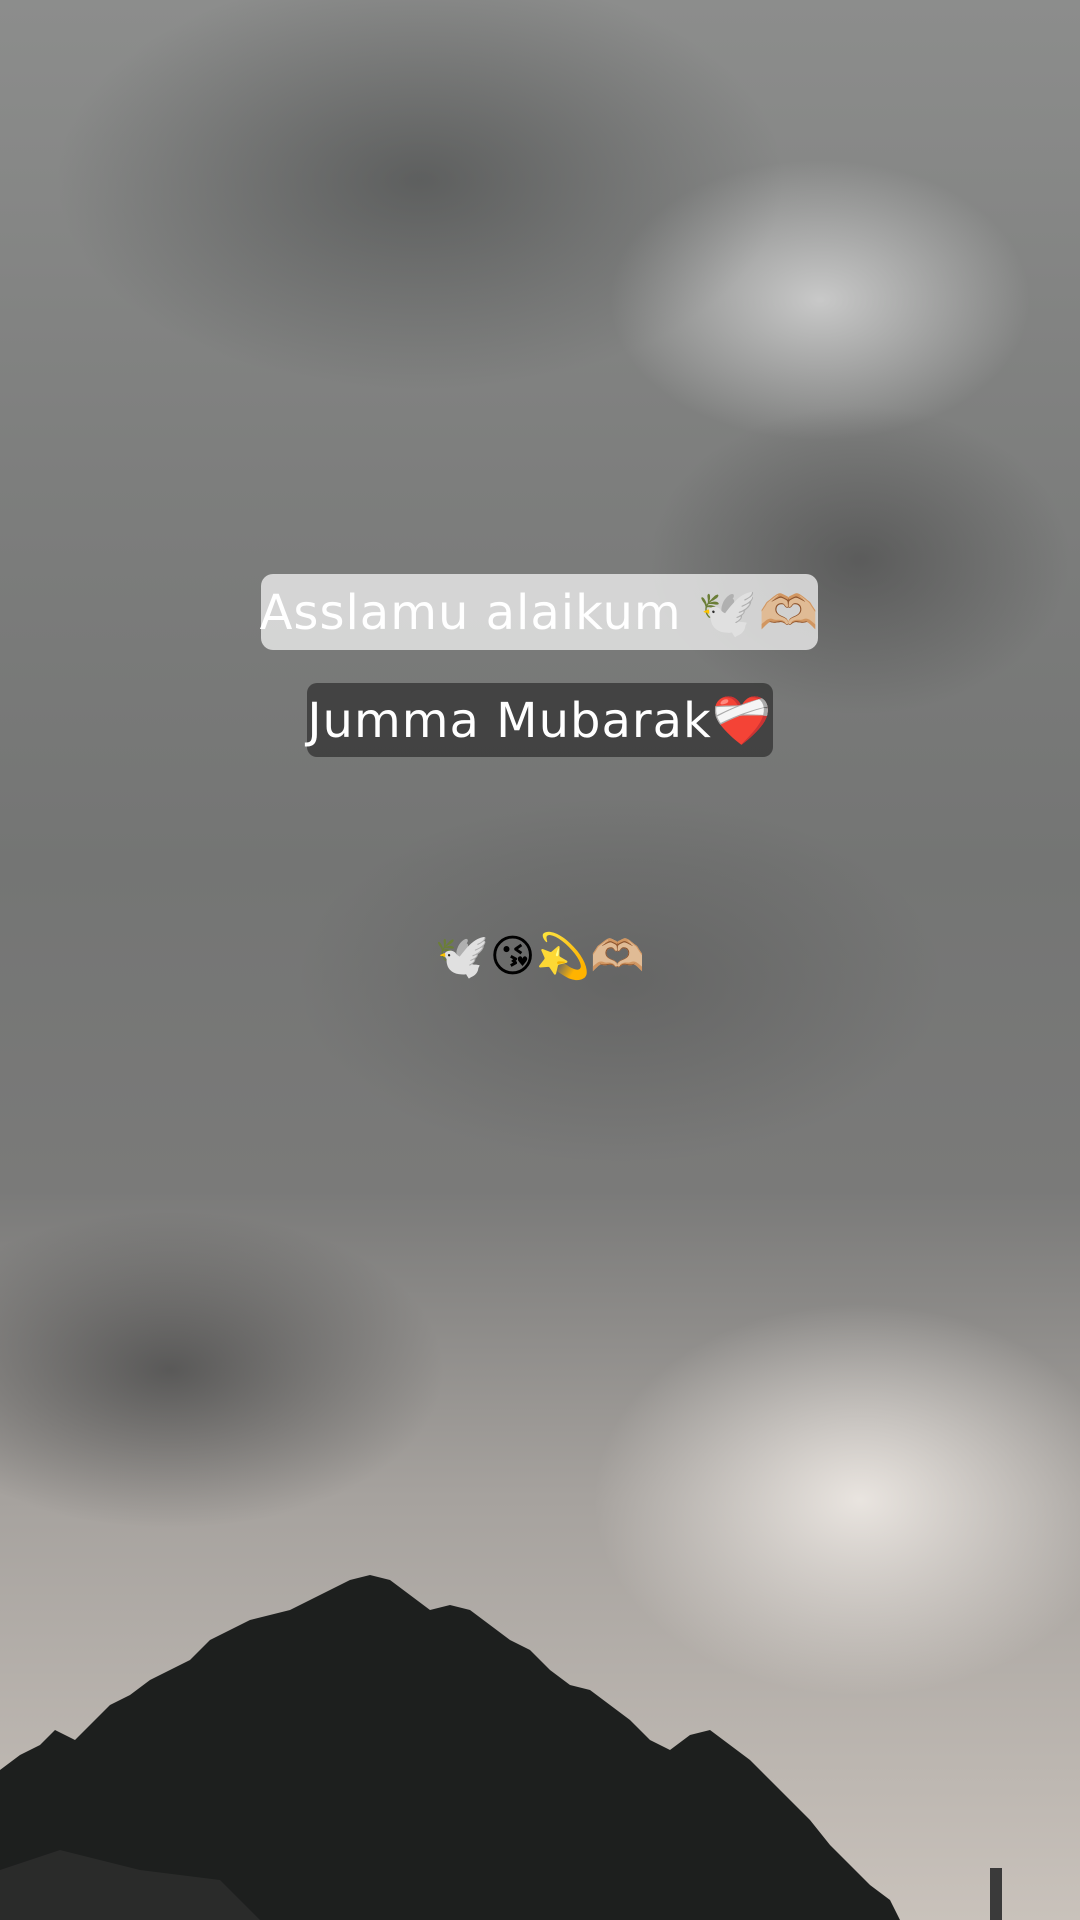  I want to click on tree-silhouette, so click(450, 1747).